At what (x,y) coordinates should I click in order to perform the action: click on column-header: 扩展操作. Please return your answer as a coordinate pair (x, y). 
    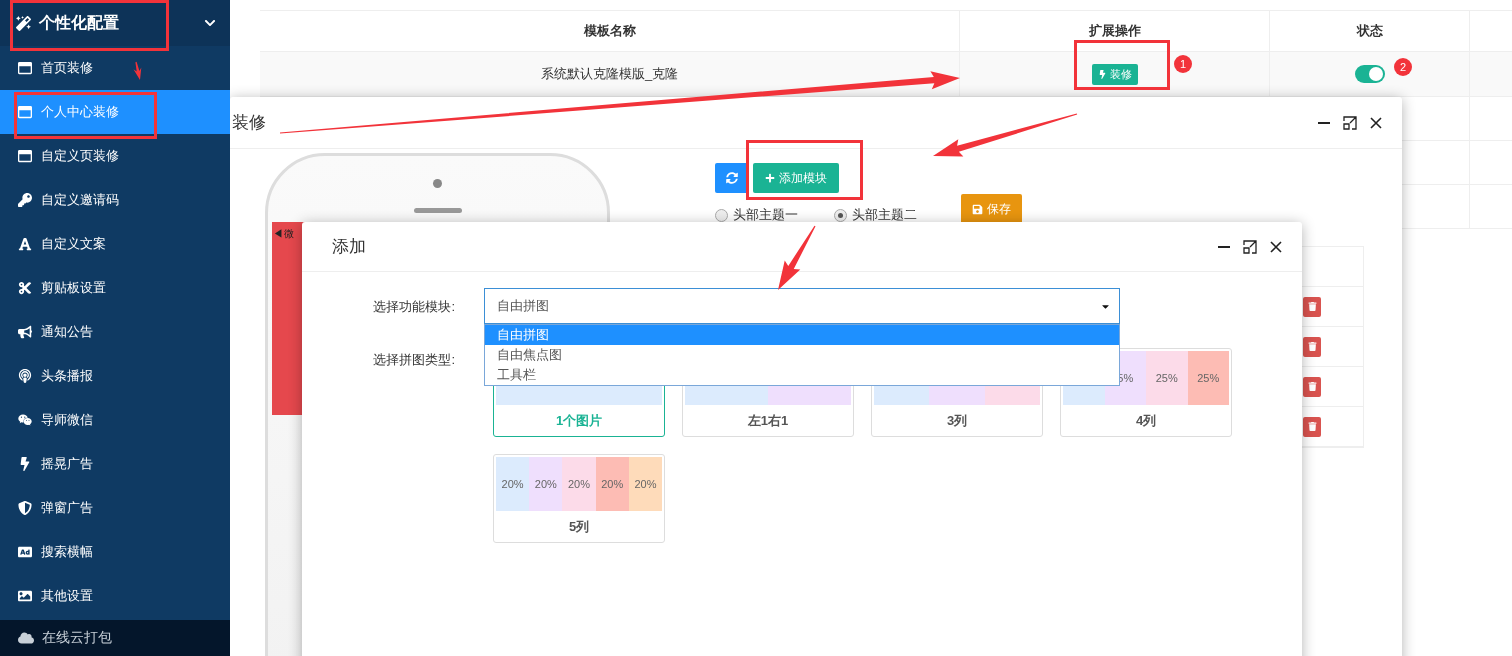
    Looking at the image, I should click on (1115, 31).